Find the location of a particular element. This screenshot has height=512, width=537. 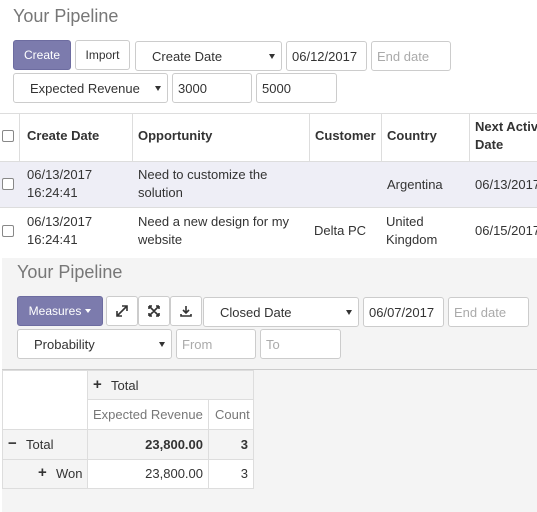

pivot-col-header-label: Total is located at coordinates (125, 385).